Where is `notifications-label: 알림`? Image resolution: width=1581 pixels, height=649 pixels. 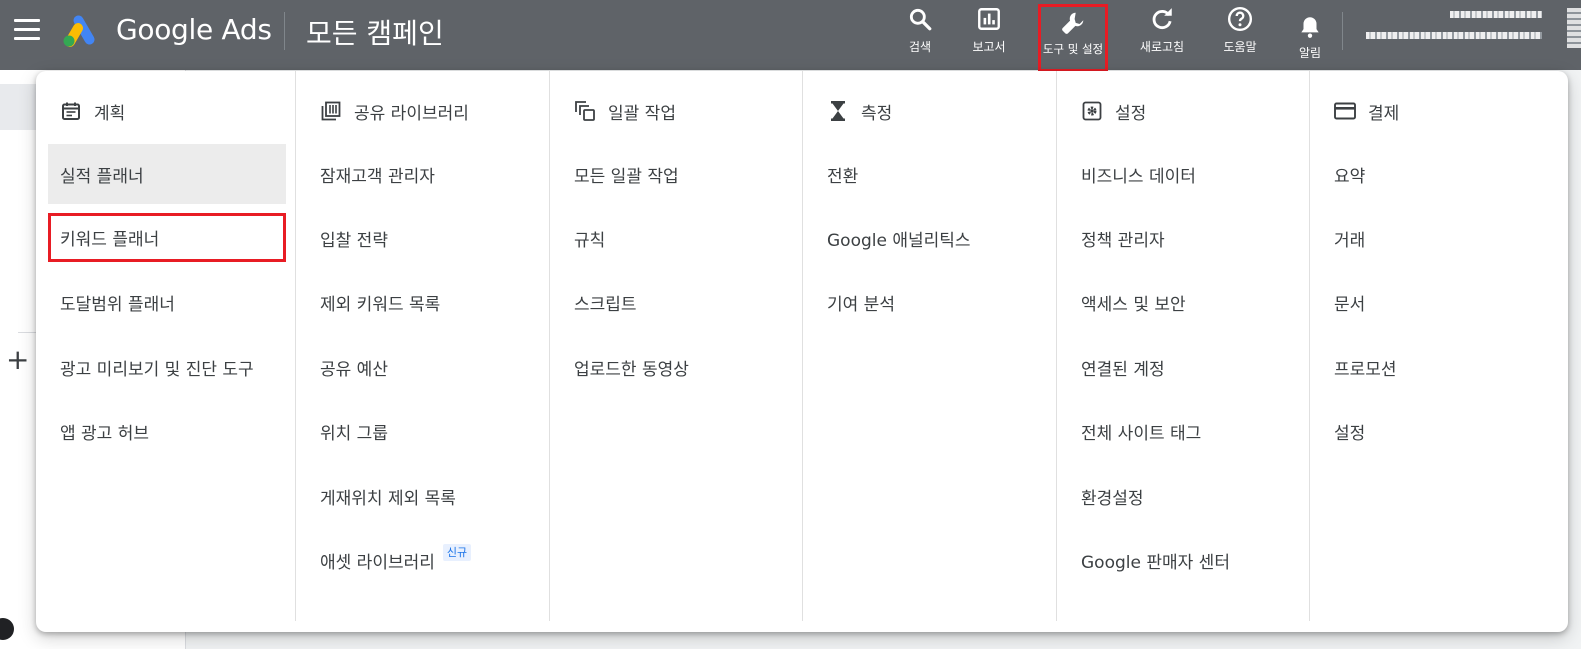 notifications-label: 알림 is located at coordinates (1310, 53).